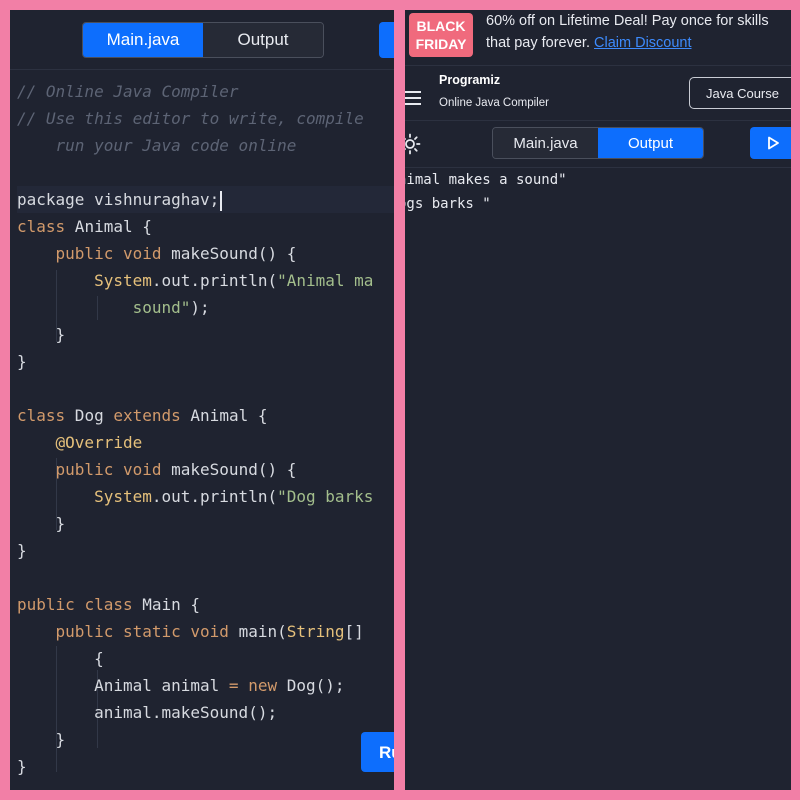  Describe the element at coordinates (441, 26) in the screenshot. I see `badge-line-1: BLACK` at that location.